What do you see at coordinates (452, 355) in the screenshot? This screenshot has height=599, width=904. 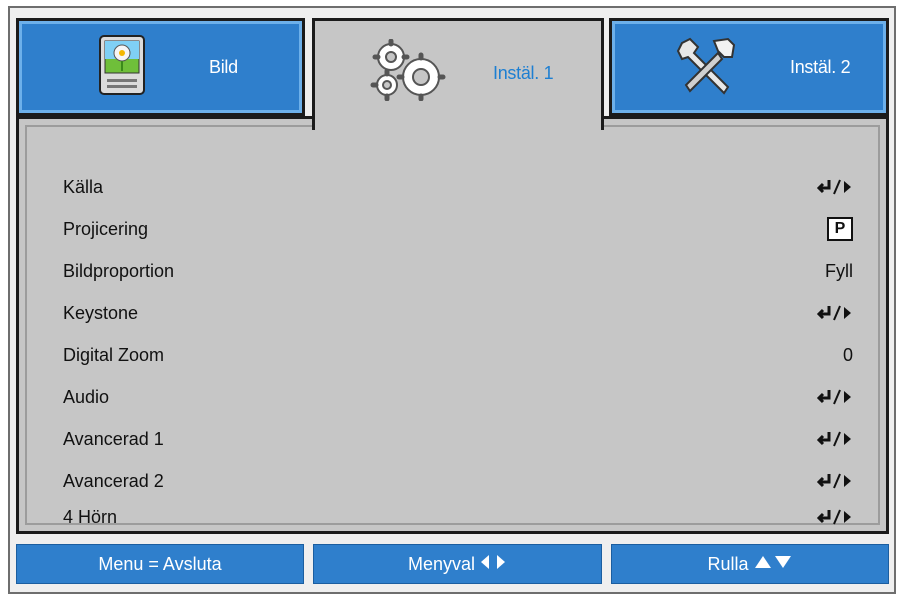 I see `menu-item-digital-zoom: Digital Zoom 0` at bounding box center [452, 355].